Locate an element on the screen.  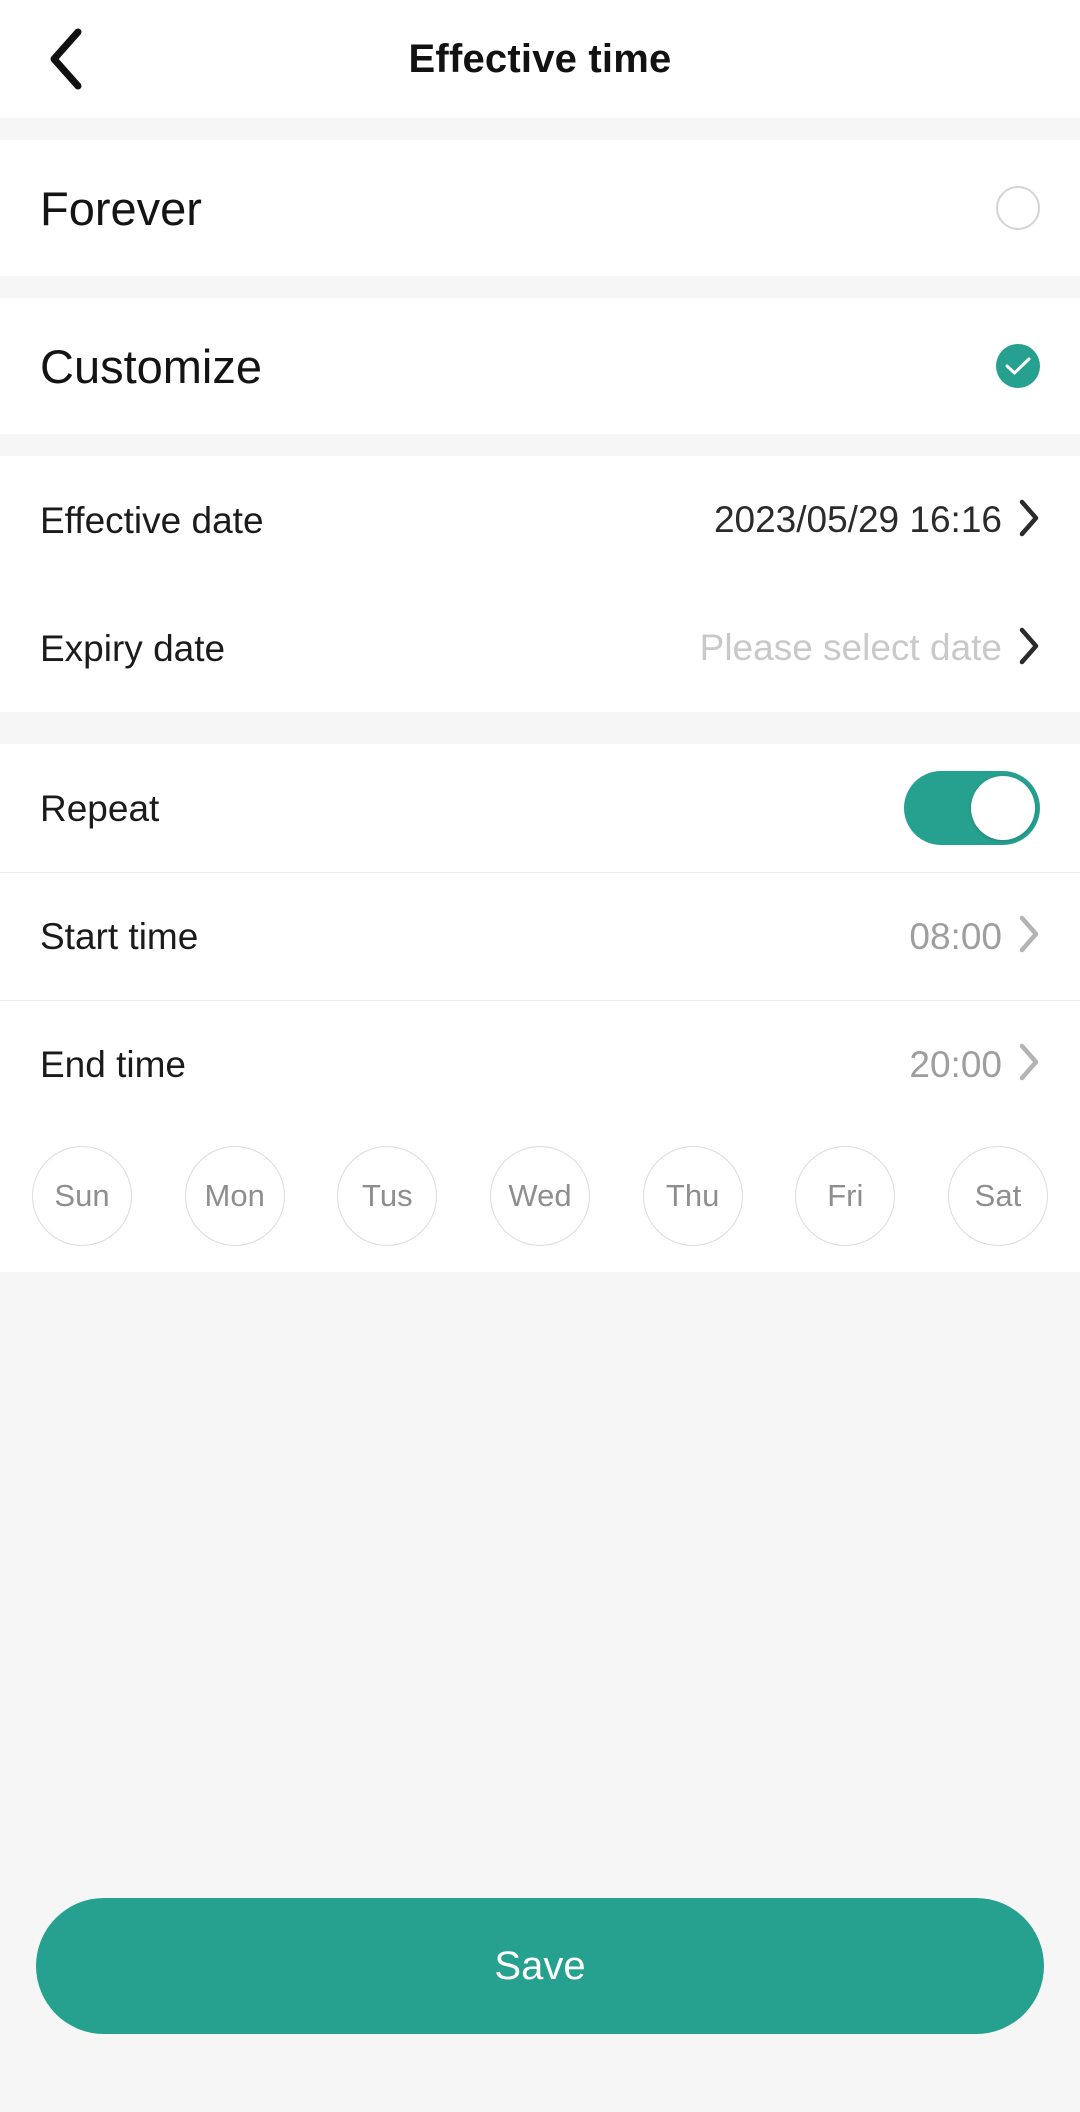
start-time-value: 08:00 is located at coordinates (955, 936).